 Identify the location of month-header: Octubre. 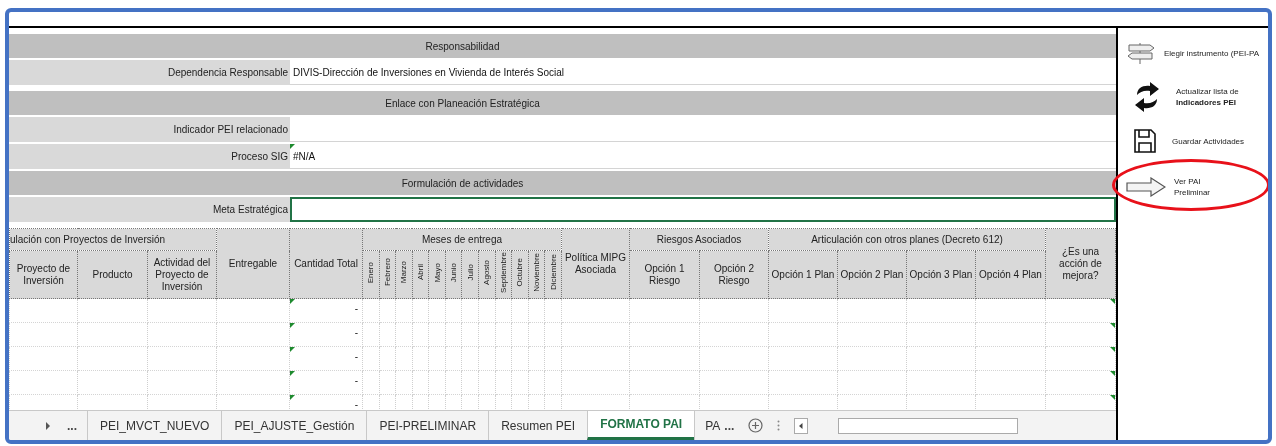
(520, 272).